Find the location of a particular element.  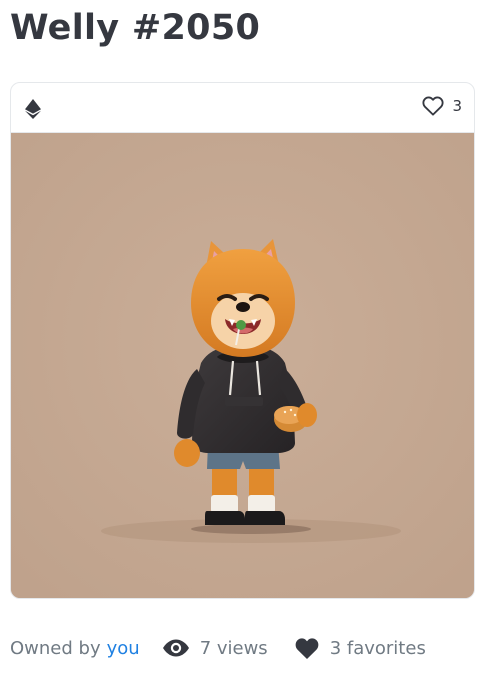

views-count: 7 views is located at coordinates (215, 648).